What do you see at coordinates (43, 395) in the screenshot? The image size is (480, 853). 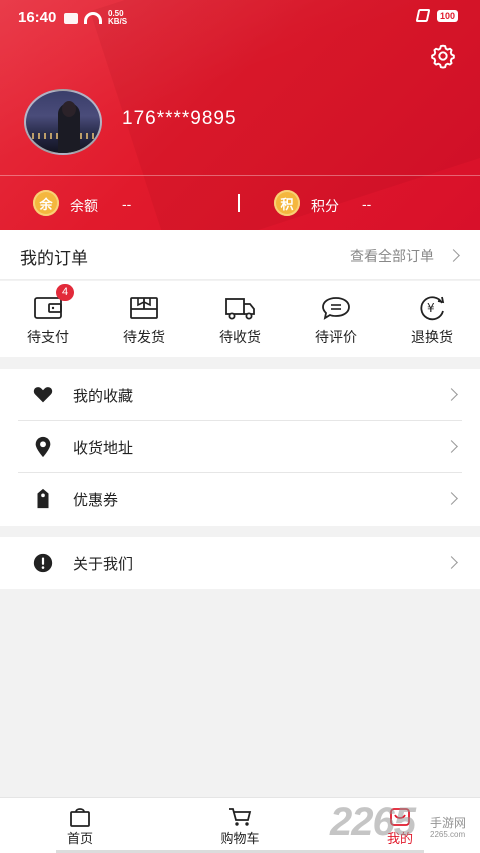 I see `heart-icon` at bounding box center [43, 395].